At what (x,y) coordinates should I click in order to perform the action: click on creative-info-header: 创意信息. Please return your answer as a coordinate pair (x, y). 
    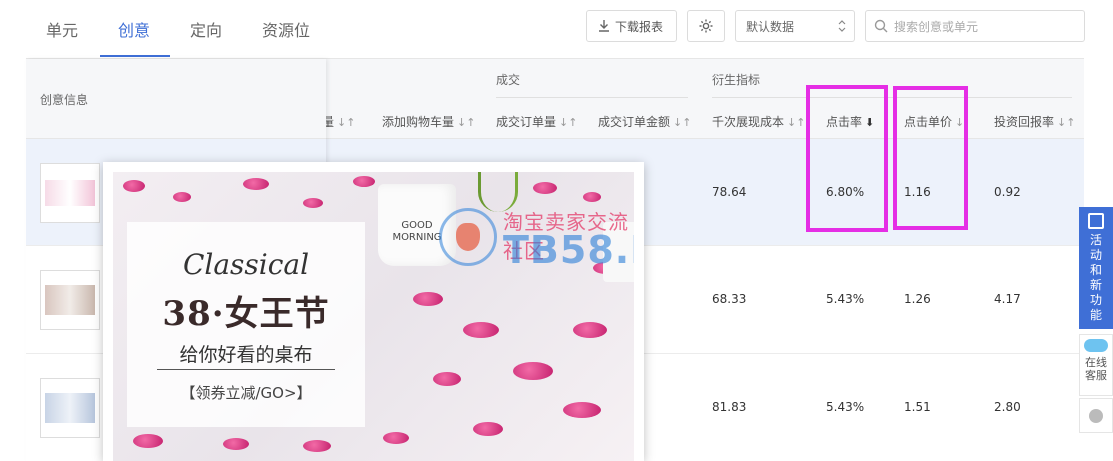
    Looking at the image, I should click on (176, 99).